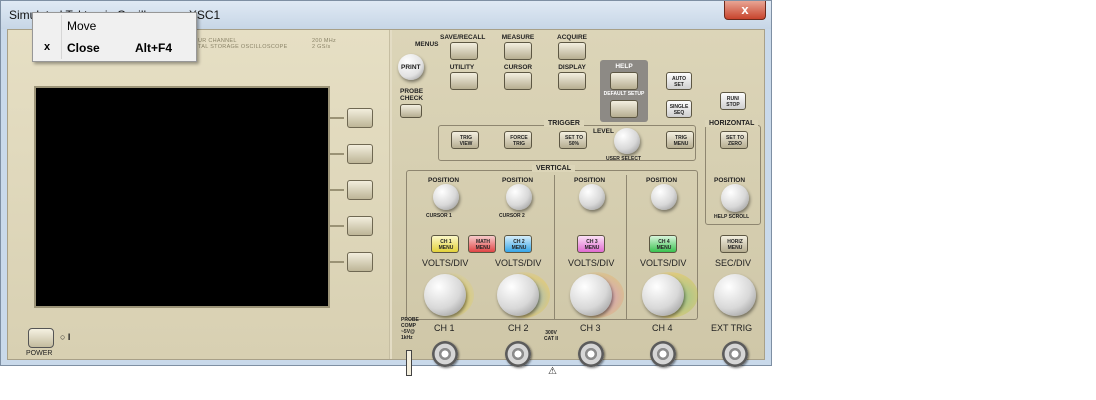  I want to click on measure-label: MEASURE, so click(518, 37).